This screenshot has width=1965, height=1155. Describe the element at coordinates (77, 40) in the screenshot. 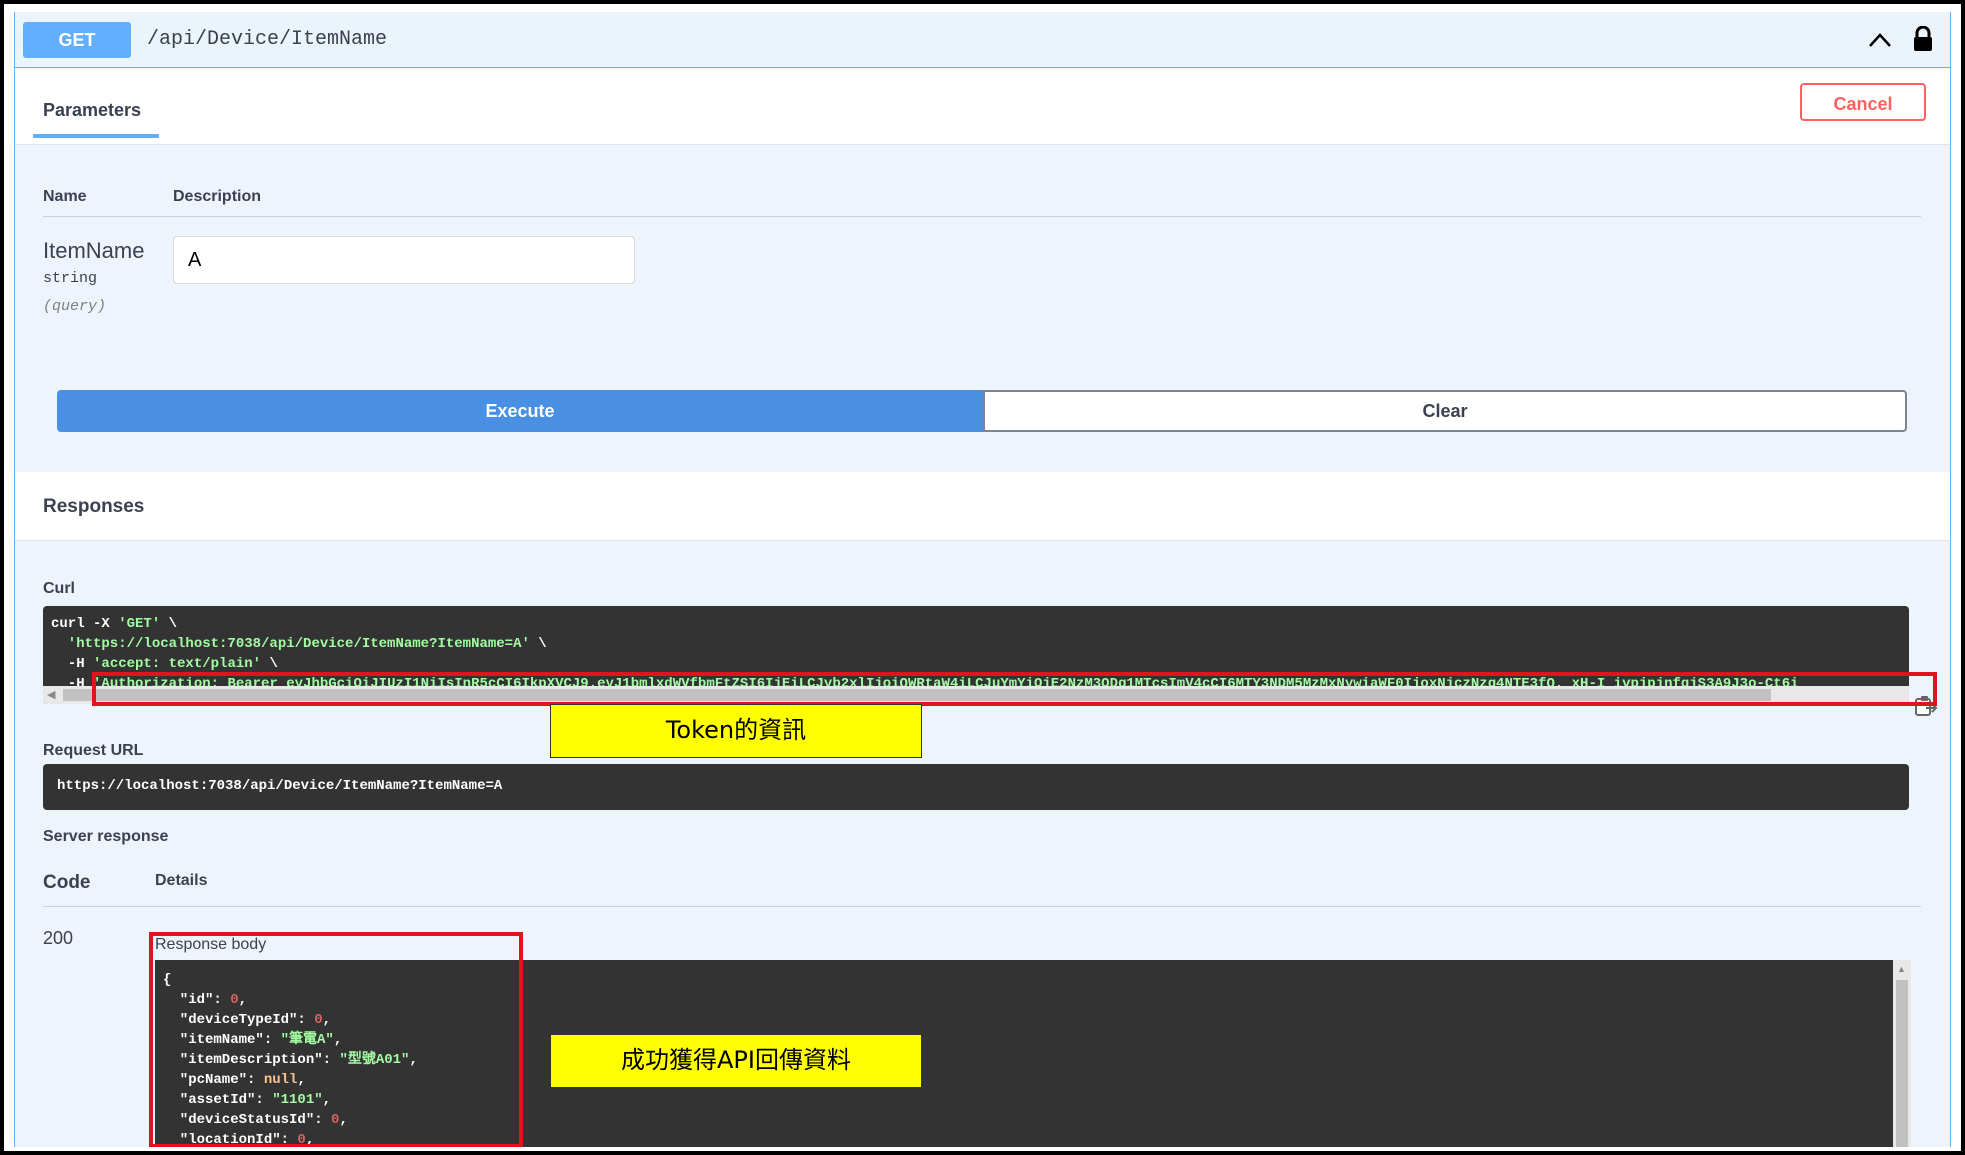

I see `http-method-badge: GET` at that location.